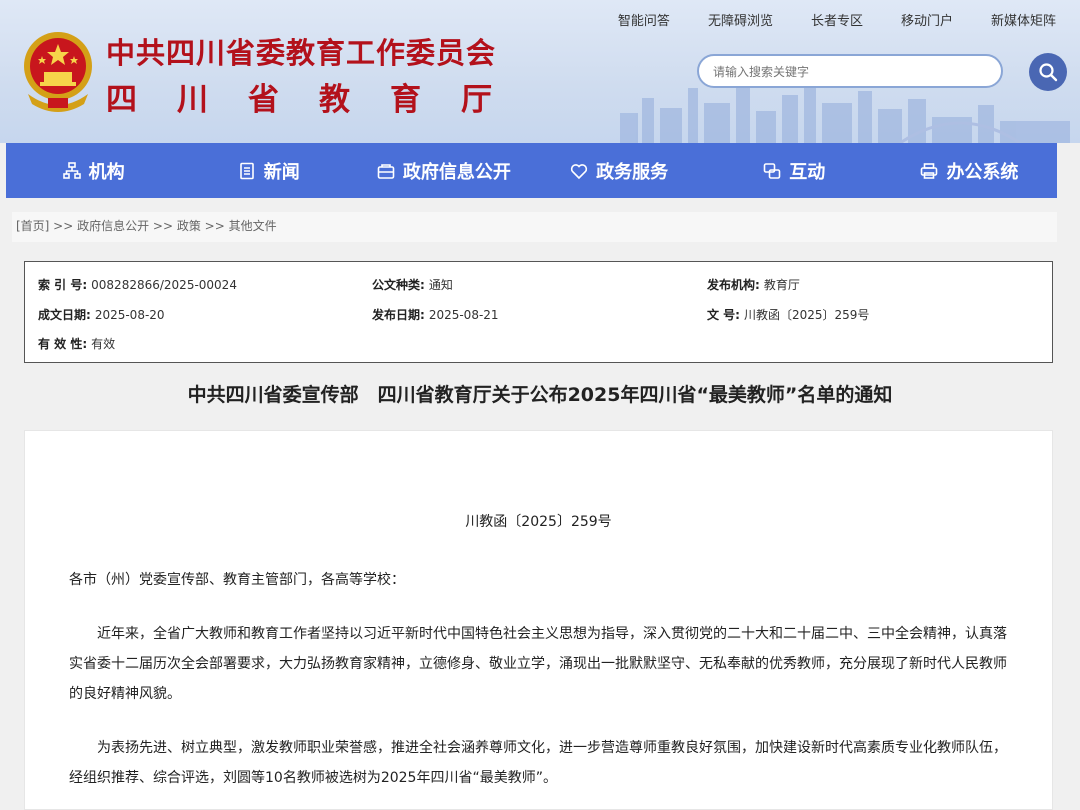 This screenshot has height=810, width=1080. Describe the element at coordinates (632, 172) in the screenshot. I see `nav-service-label: 政务服务` at that location.